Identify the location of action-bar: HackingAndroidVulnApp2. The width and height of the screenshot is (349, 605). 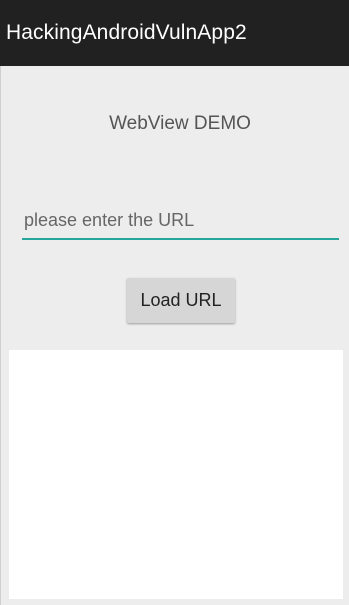
(174, 33).